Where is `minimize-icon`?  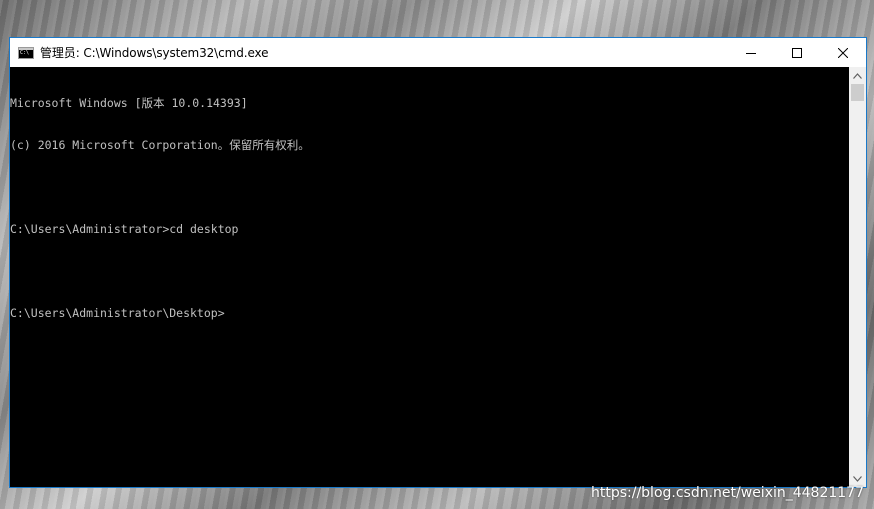 minimize-icon is located at coordinates (751, 53).